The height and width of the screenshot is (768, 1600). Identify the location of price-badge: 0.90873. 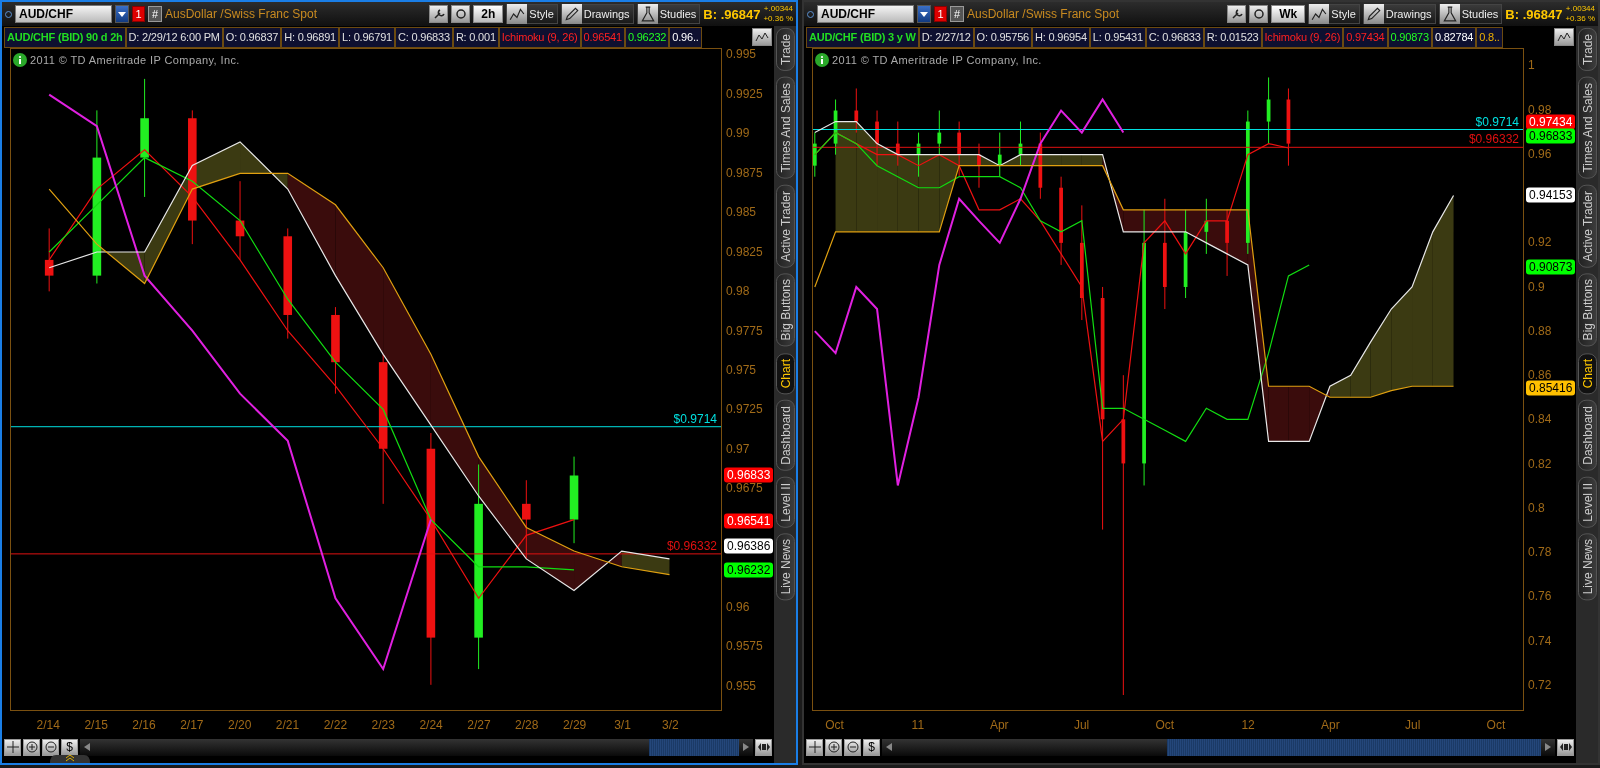
(1551, 267).